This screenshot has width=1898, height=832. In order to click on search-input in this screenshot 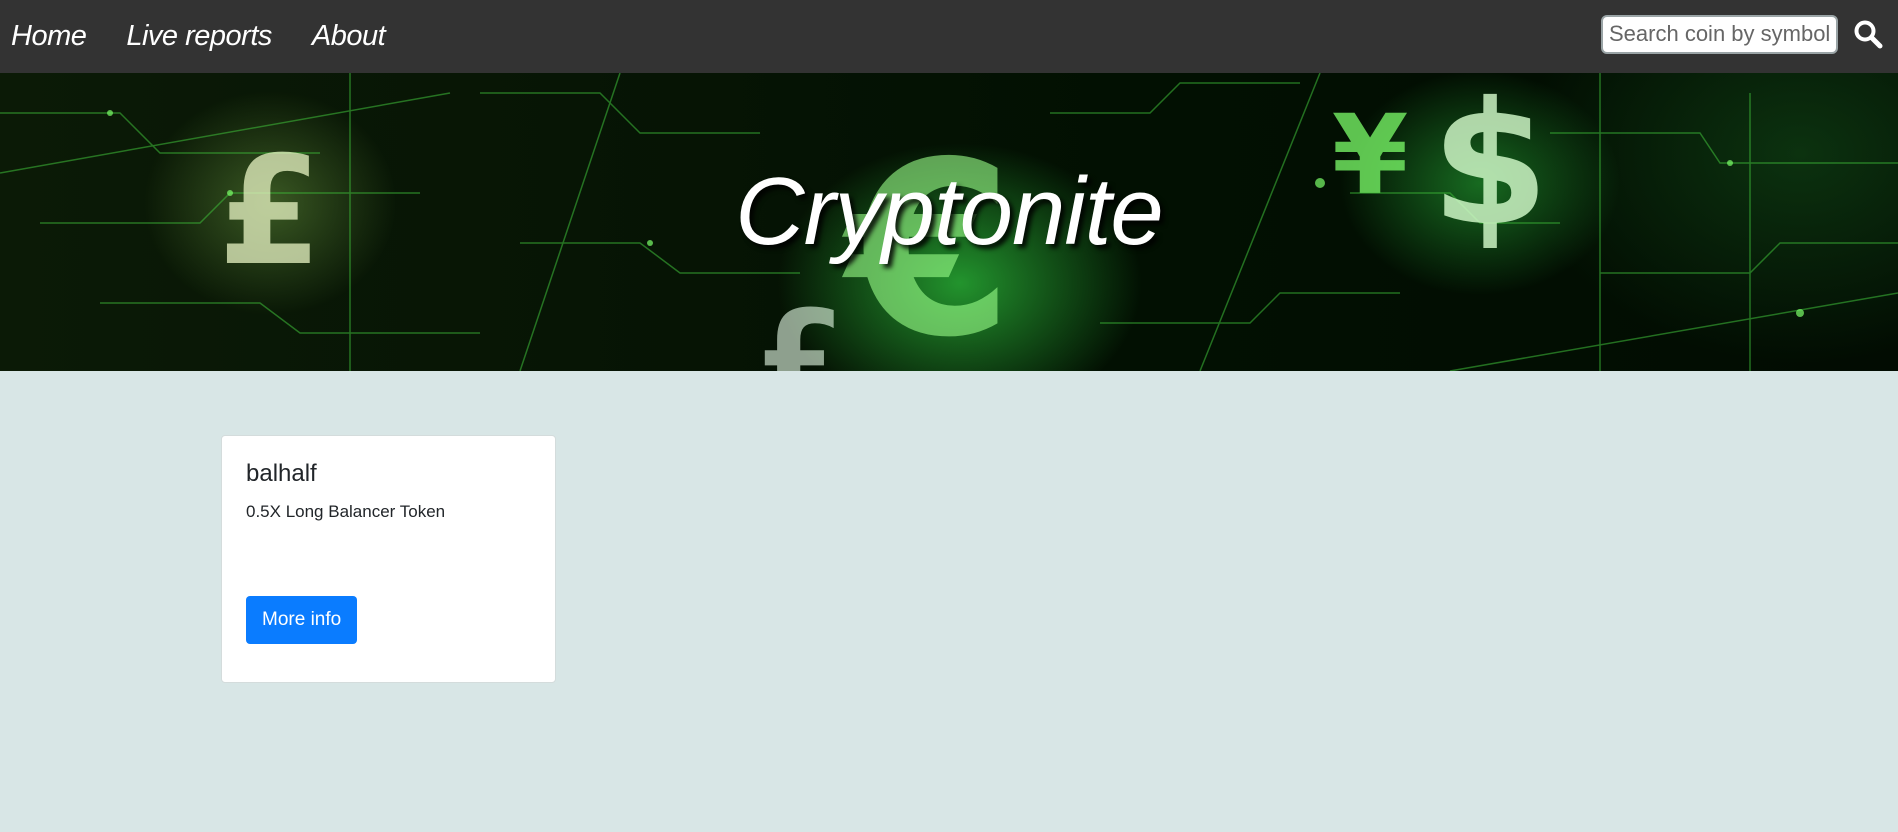, I will do `click(1719, 34)`.